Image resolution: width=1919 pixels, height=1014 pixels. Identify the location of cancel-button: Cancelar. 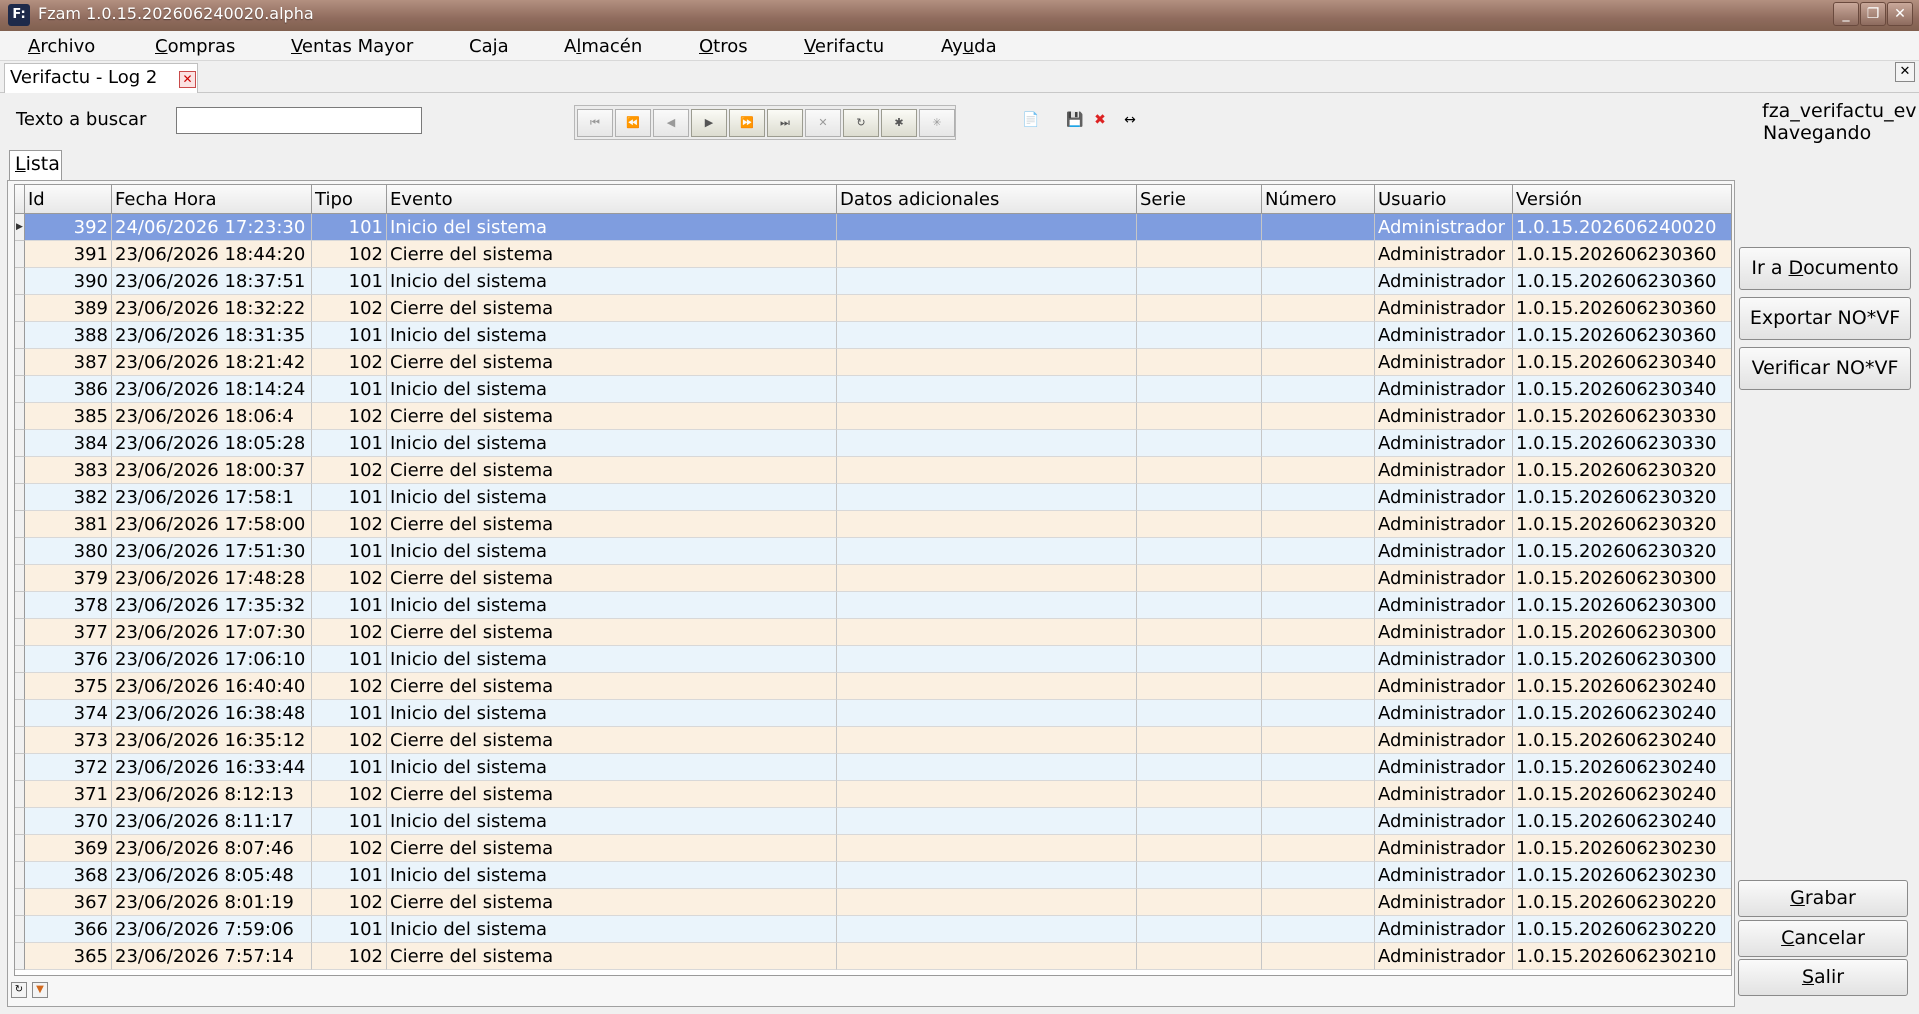
(1823, 938).